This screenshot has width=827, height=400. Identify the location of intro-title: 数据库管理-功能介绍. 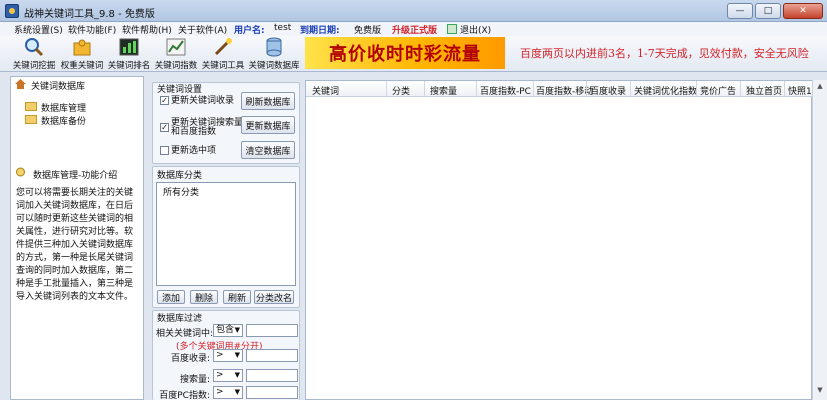
(75, 176).